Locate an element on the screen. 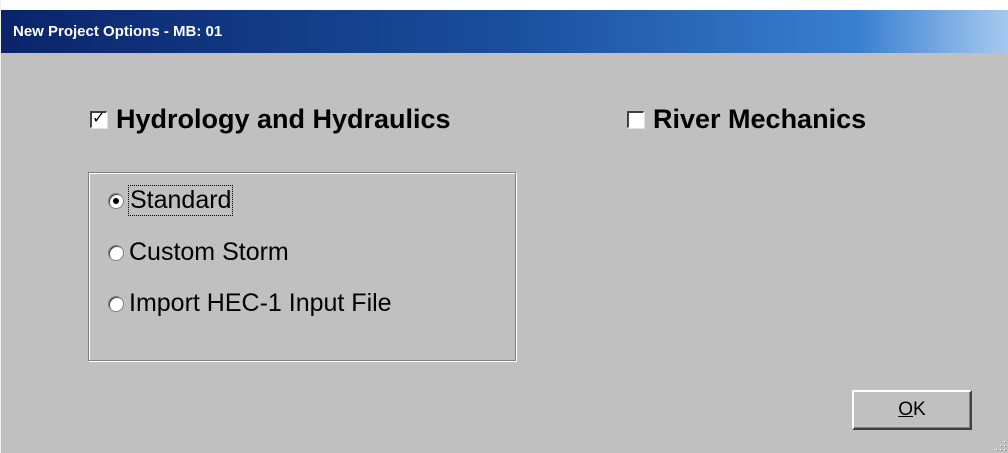 The image size is (1008, 453). radio-standard: Standard is located at coordinates (171, 200).